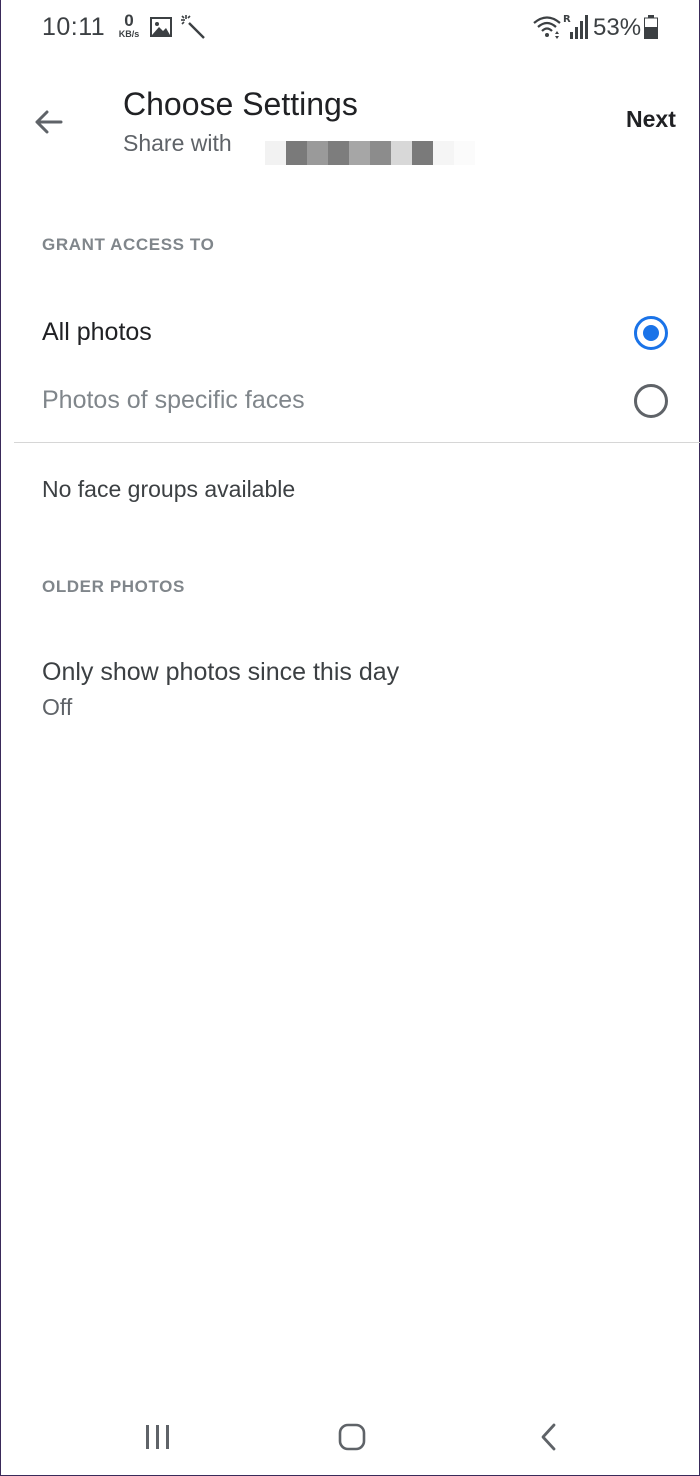  I want to click on home-button, so click(352, 1437).